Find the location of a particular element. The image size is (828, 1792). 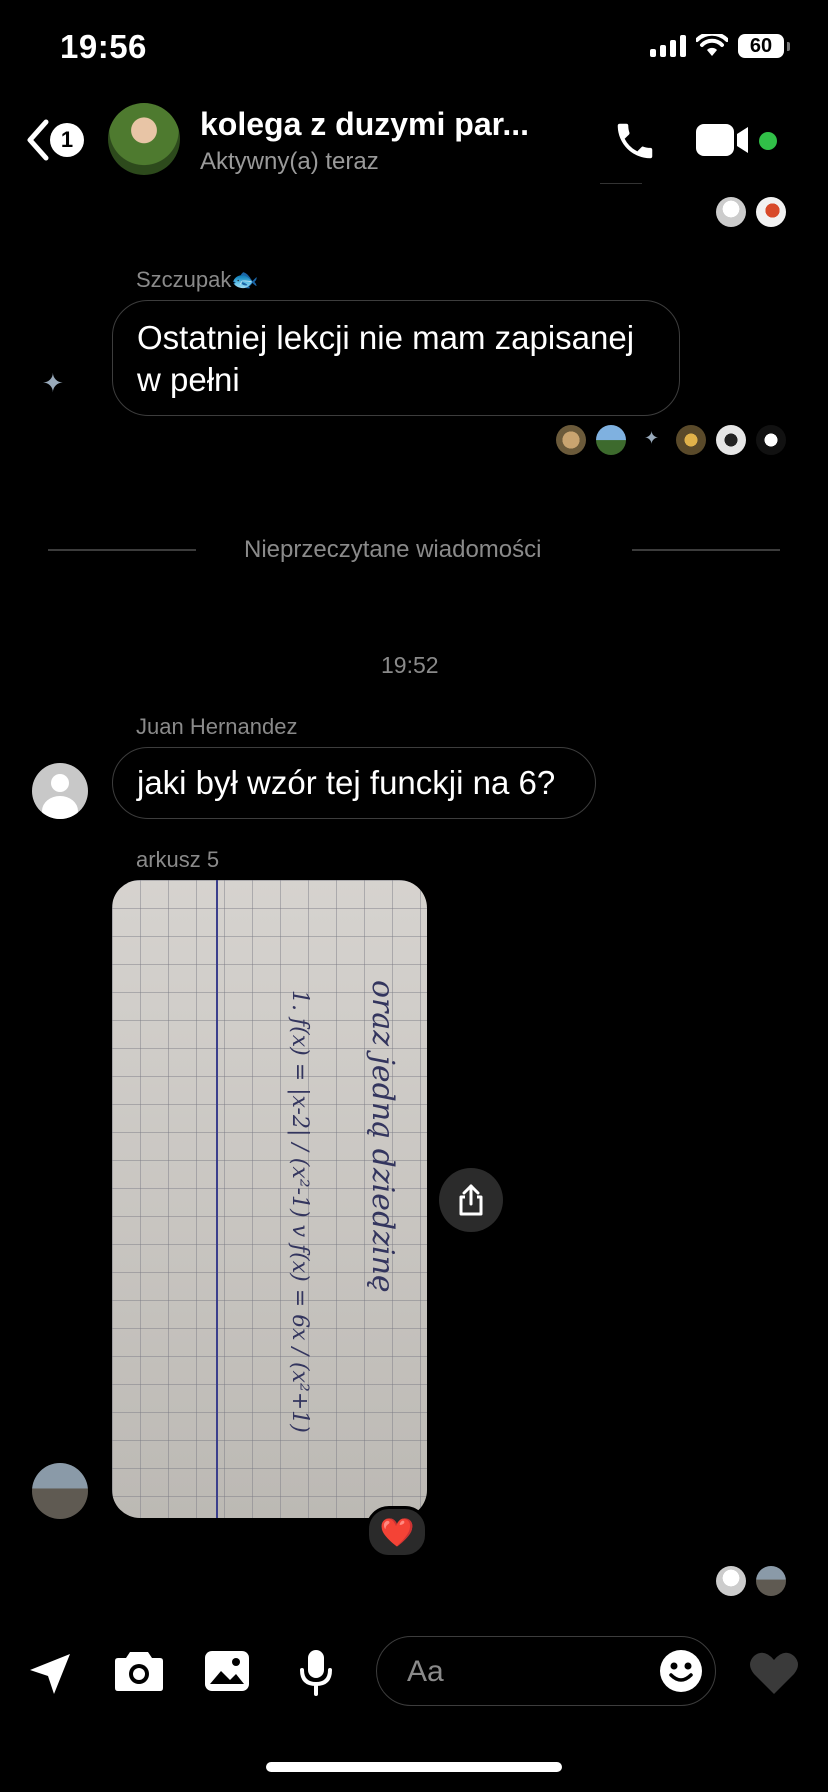

back-button: 1 is located at coordinates (54, 140).